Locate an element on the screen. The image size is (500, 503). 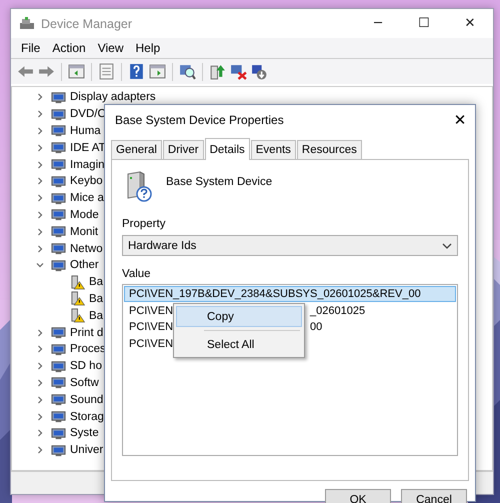
property-label: Property is located at coordinates (144, 224).